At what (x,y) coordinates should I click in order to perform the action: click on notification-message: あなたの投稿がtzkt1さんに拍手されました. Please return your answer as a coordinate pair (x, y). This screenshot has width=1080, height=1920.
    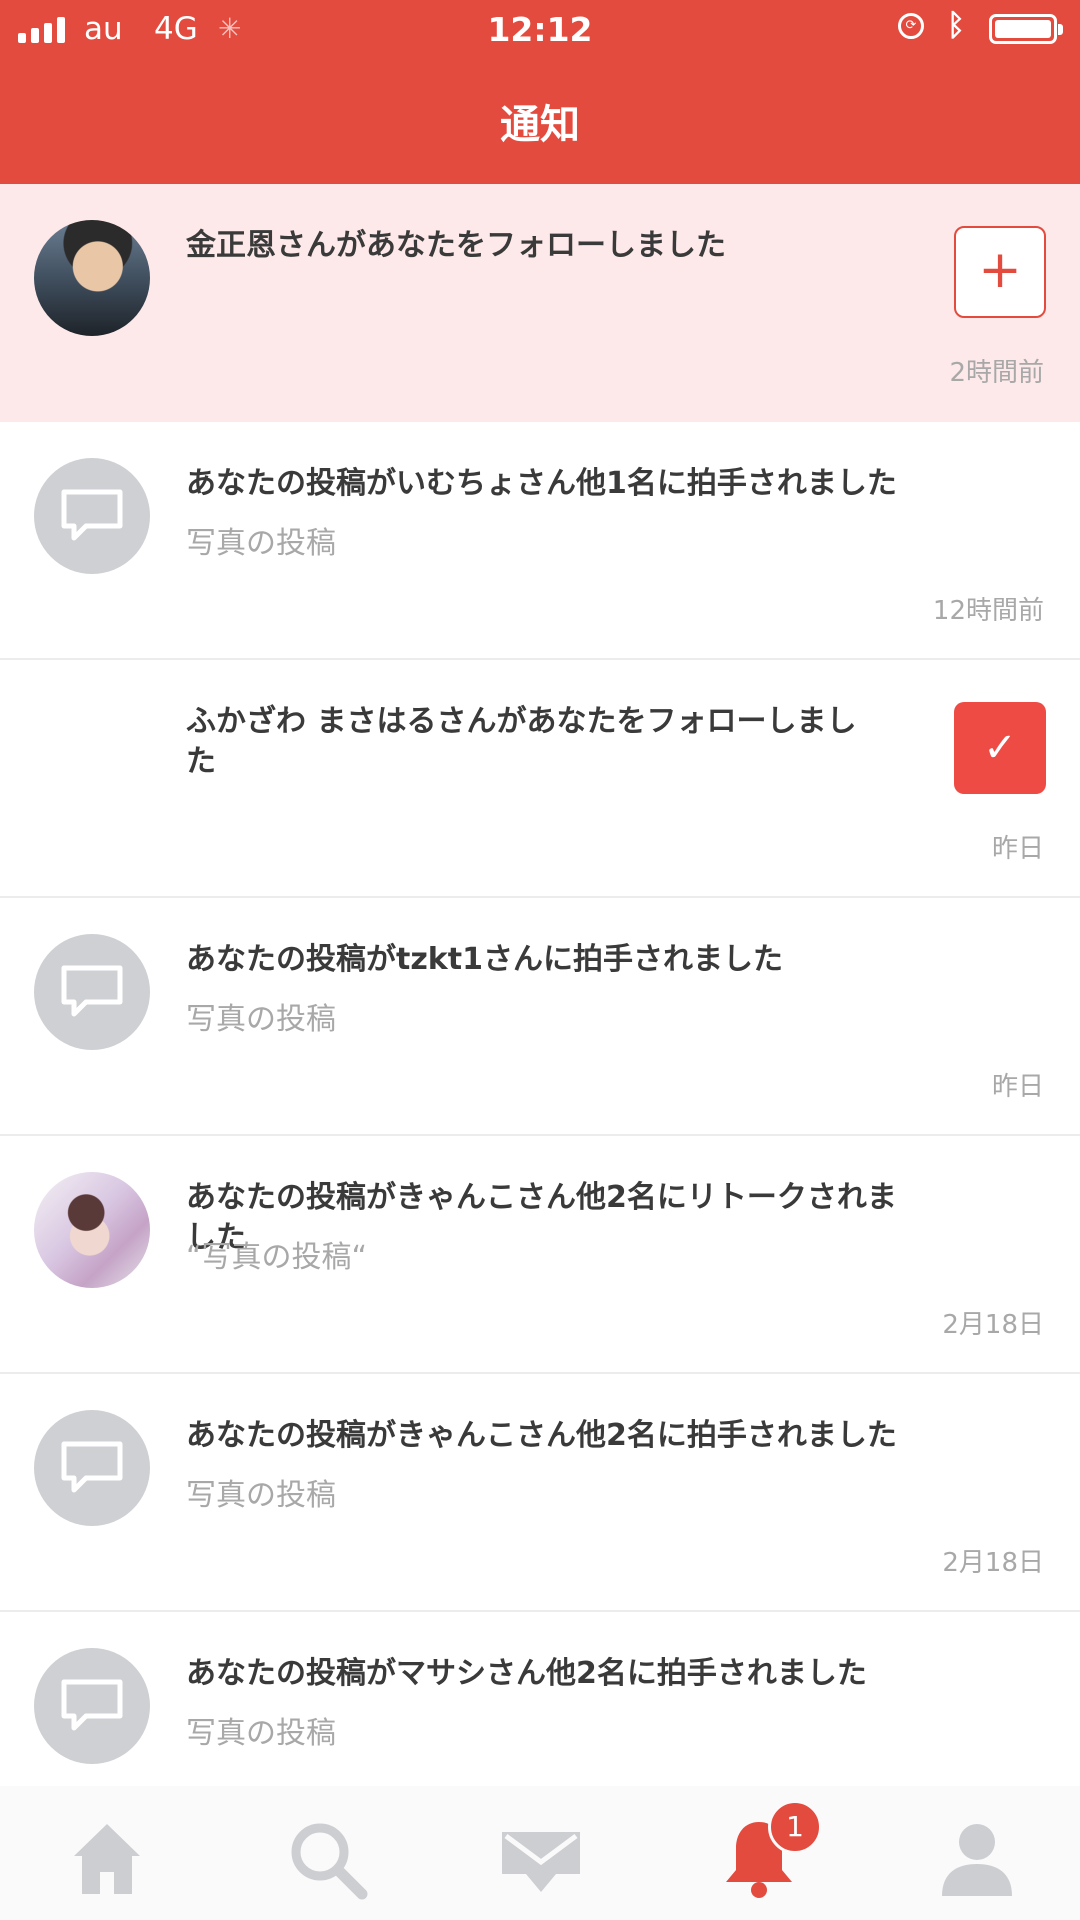
    Looking at the image, I should click on (484, 959).